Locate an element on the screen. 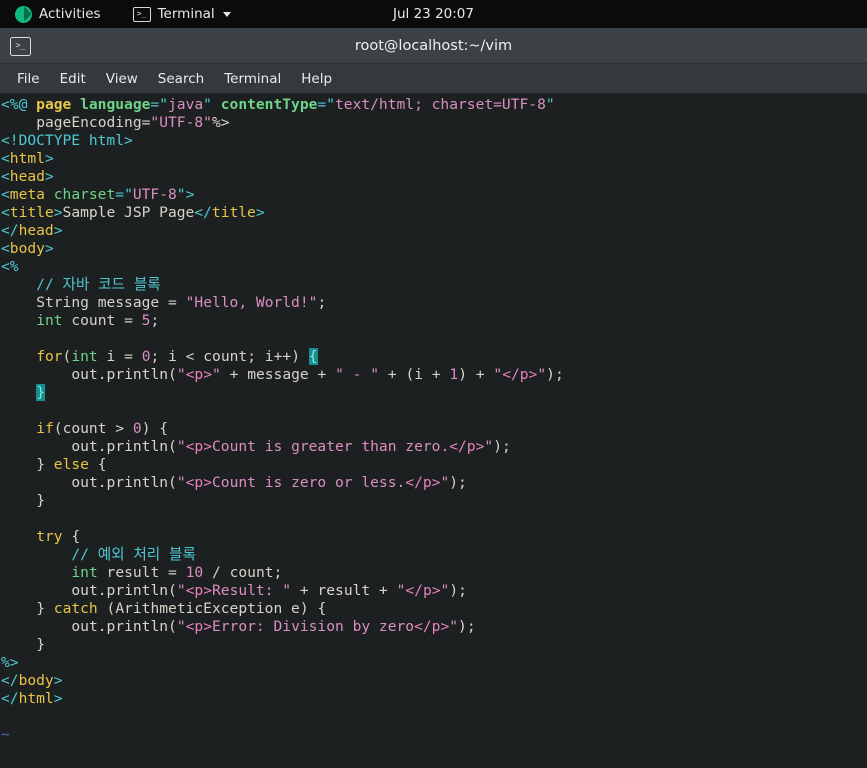  app-menu-label: Terminal is located at coordinates (186, 14).